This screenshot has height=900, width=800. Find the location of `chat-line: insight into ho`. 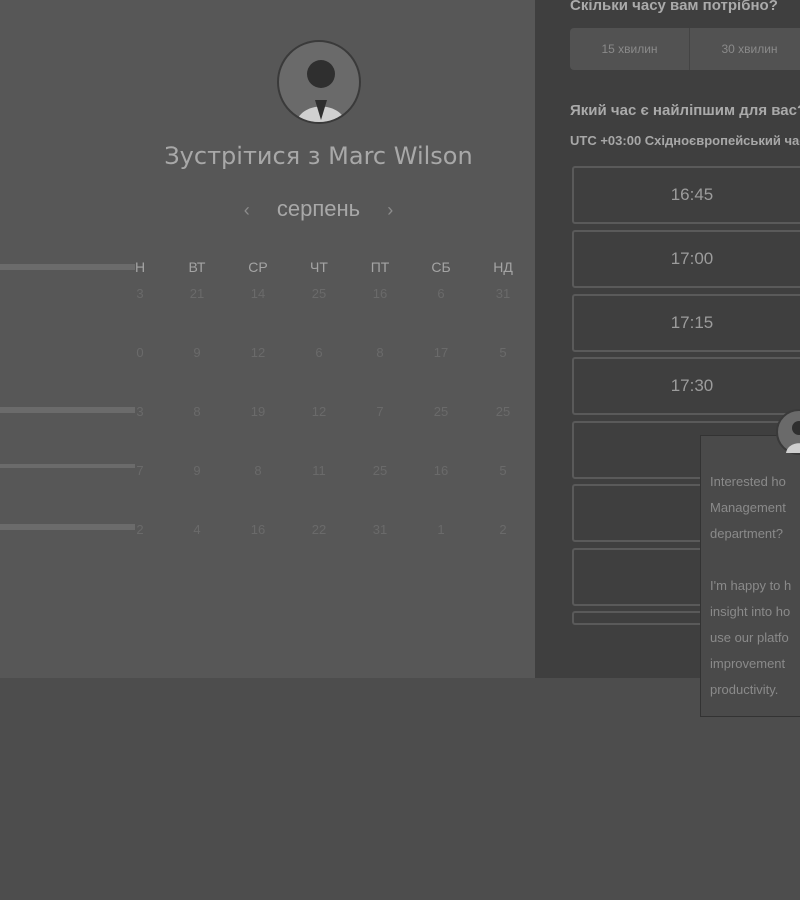

chat-line: insight into ho is located at coordinates (750, 611).